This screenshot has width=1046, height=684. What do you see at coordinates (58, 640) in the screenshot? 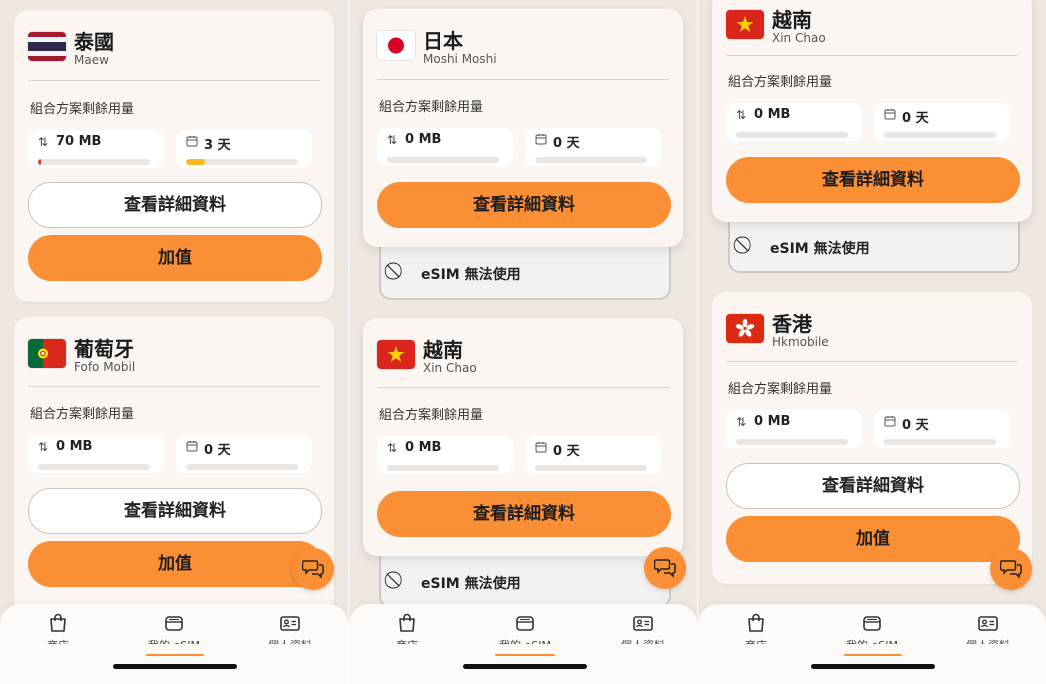
I see `nav-label: 商店` at bounding box center [58, 640].